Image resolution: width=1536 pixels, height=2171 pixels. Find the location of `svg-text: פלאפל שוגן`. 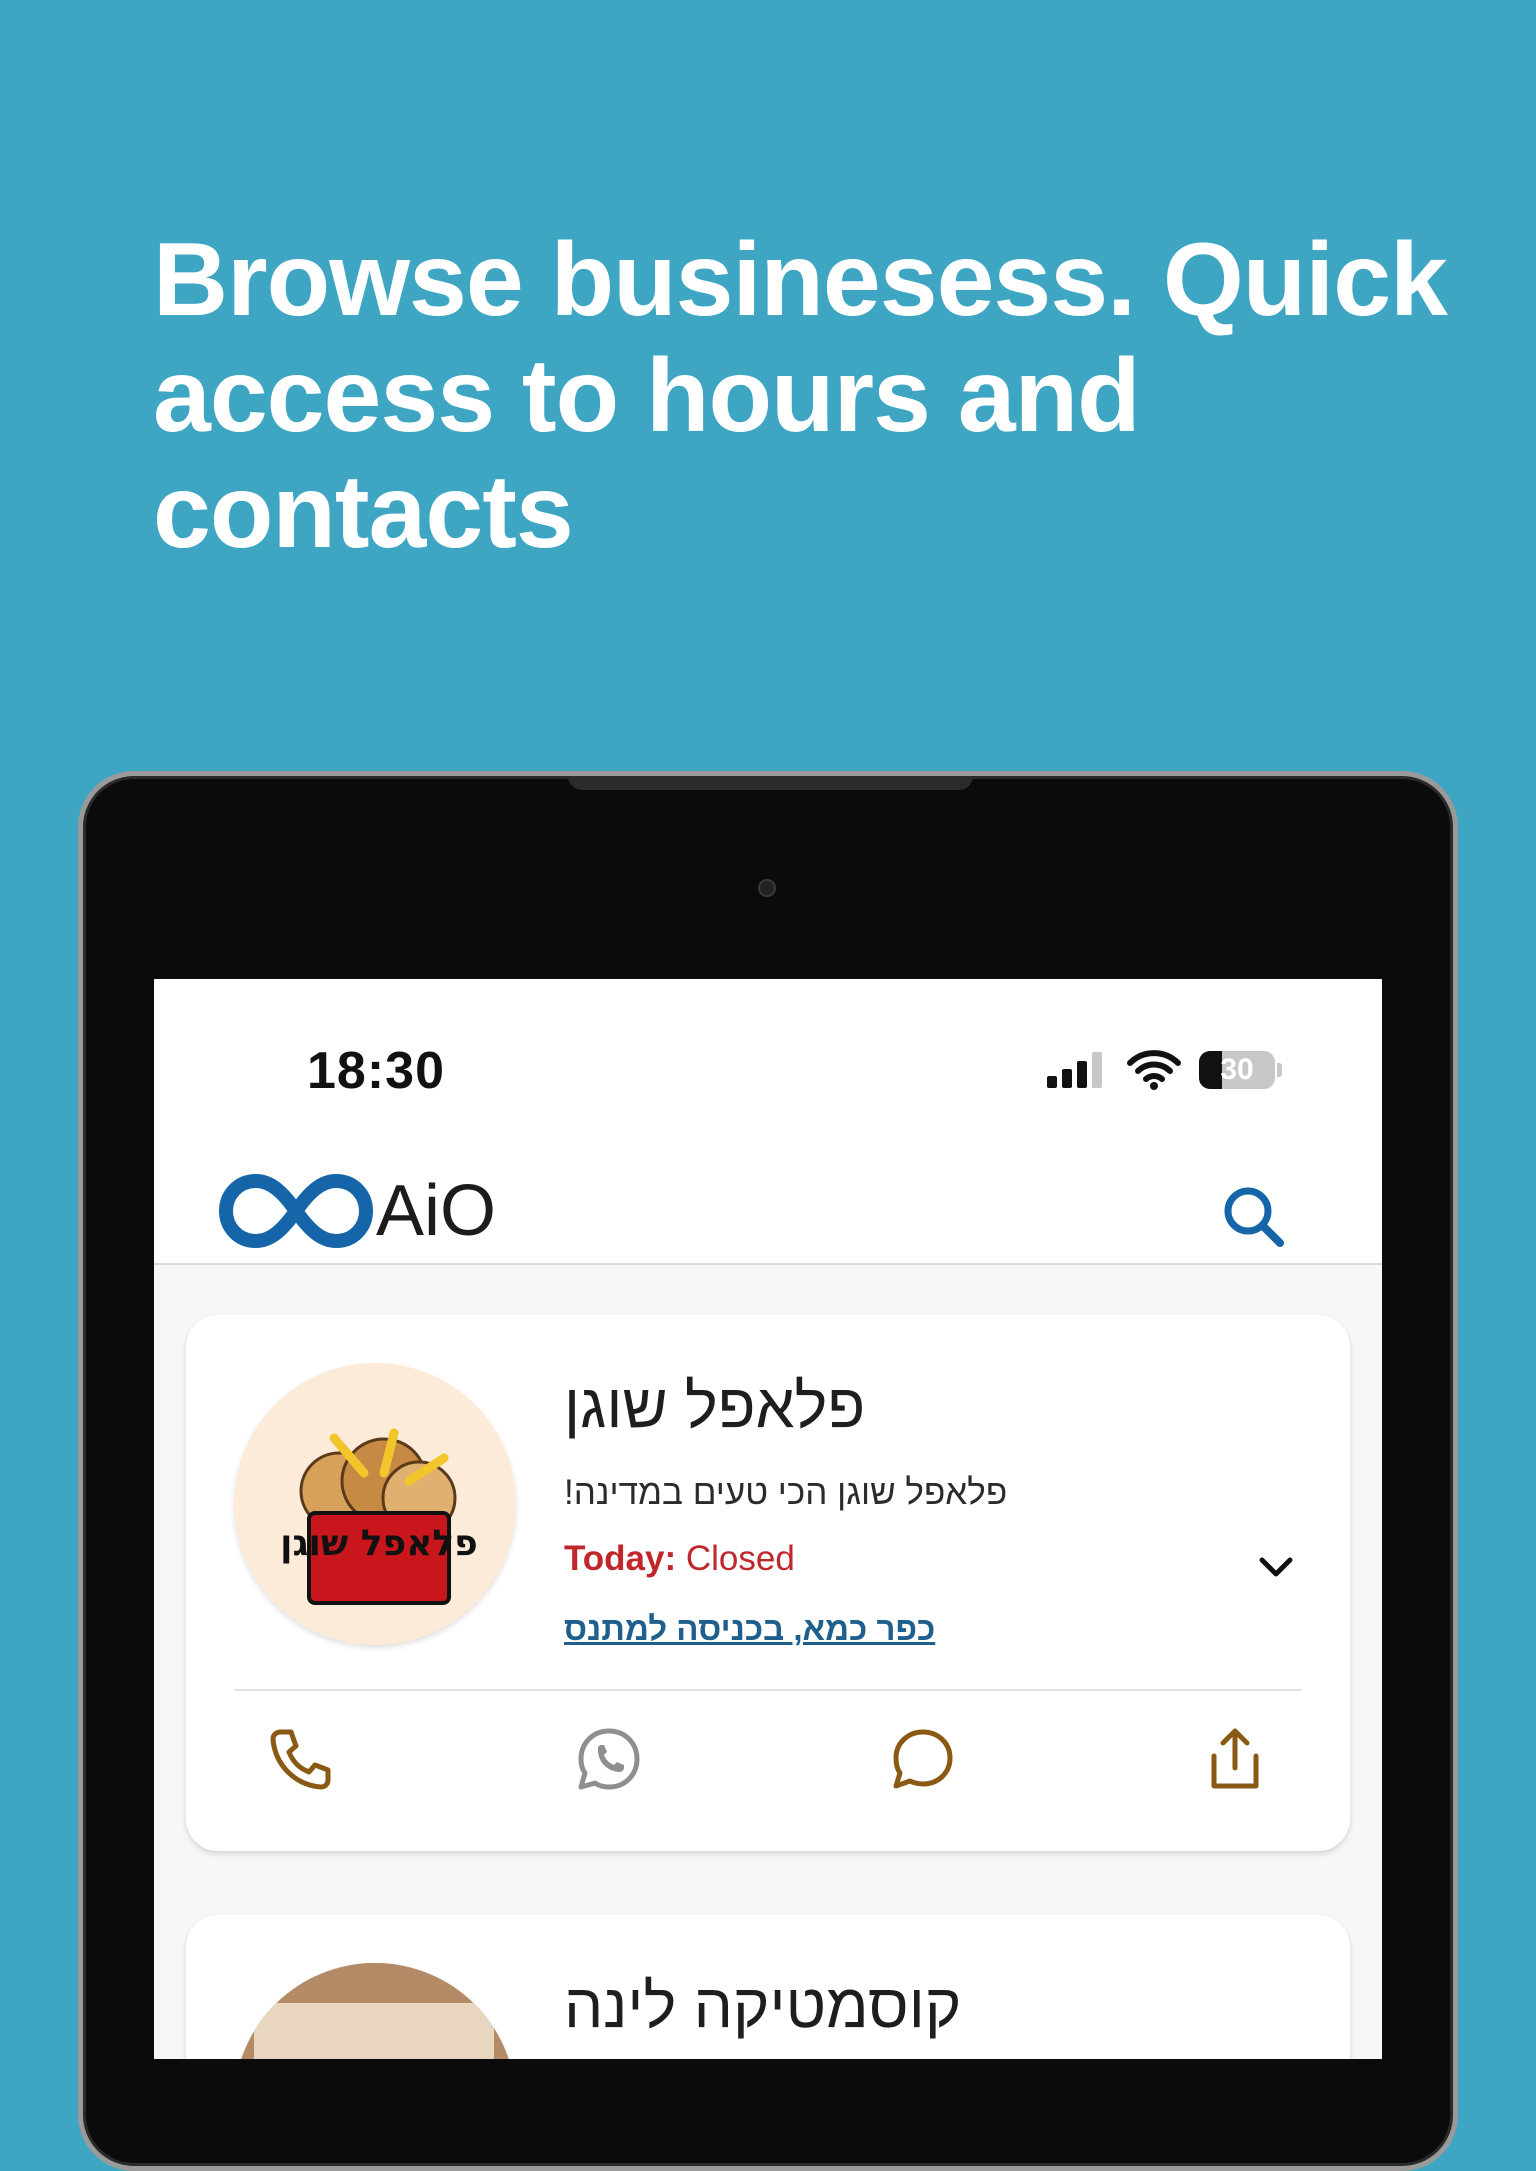

svg-text: פלאפל שוגן is located at coordinates (379, 1543).